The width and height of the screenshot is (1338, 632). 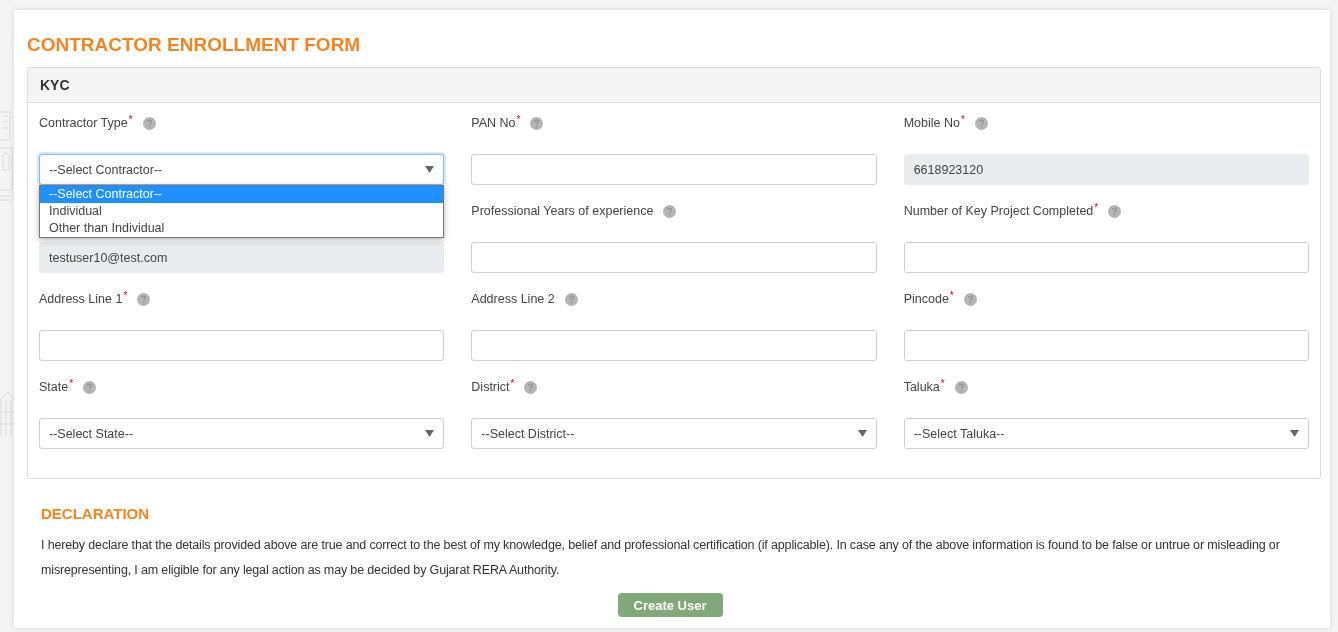 What do you see at coordinates (490, 387) in the screenshot?
I see `field-label: District` at bounding box center [490, 387].